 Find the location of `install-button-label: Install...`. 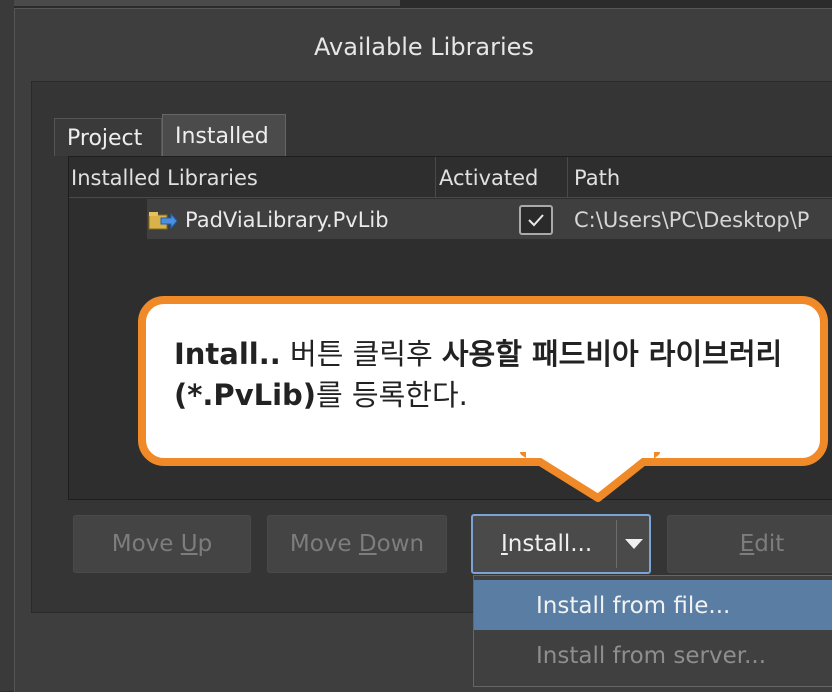

install-button-label: Install... is located at coordinates (546, 544).